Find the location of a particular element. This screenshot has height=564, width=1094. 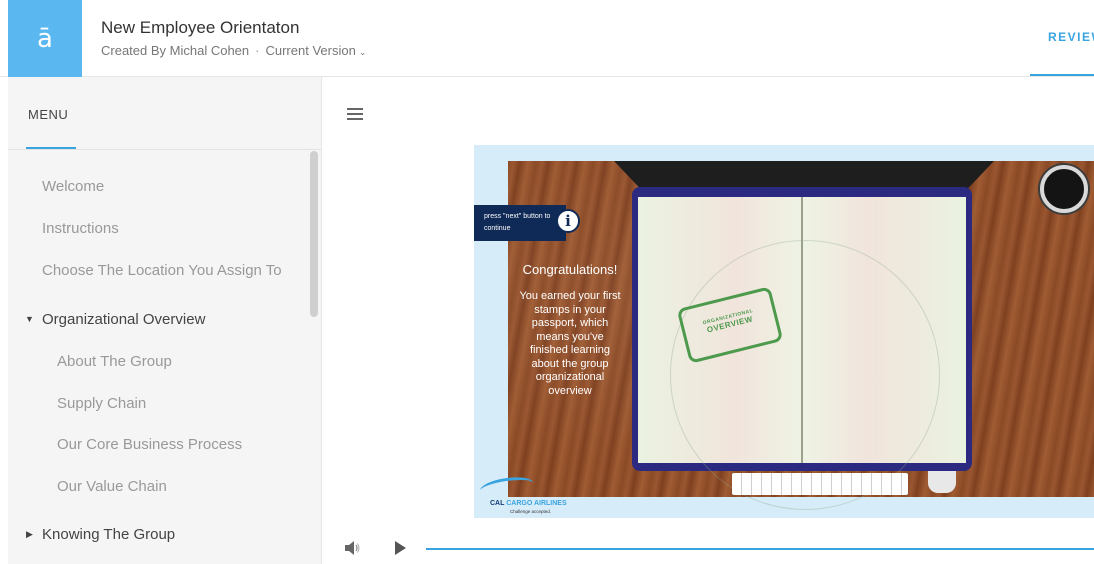

menu-header: MENU is located at coordinates (165, 113).